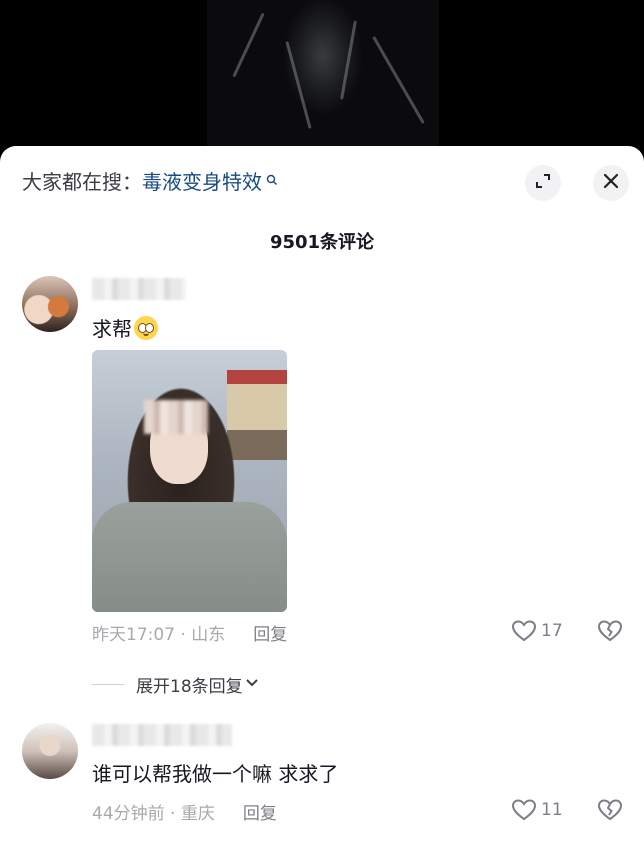  I want to click on like-count: 11, so click(552, 810).